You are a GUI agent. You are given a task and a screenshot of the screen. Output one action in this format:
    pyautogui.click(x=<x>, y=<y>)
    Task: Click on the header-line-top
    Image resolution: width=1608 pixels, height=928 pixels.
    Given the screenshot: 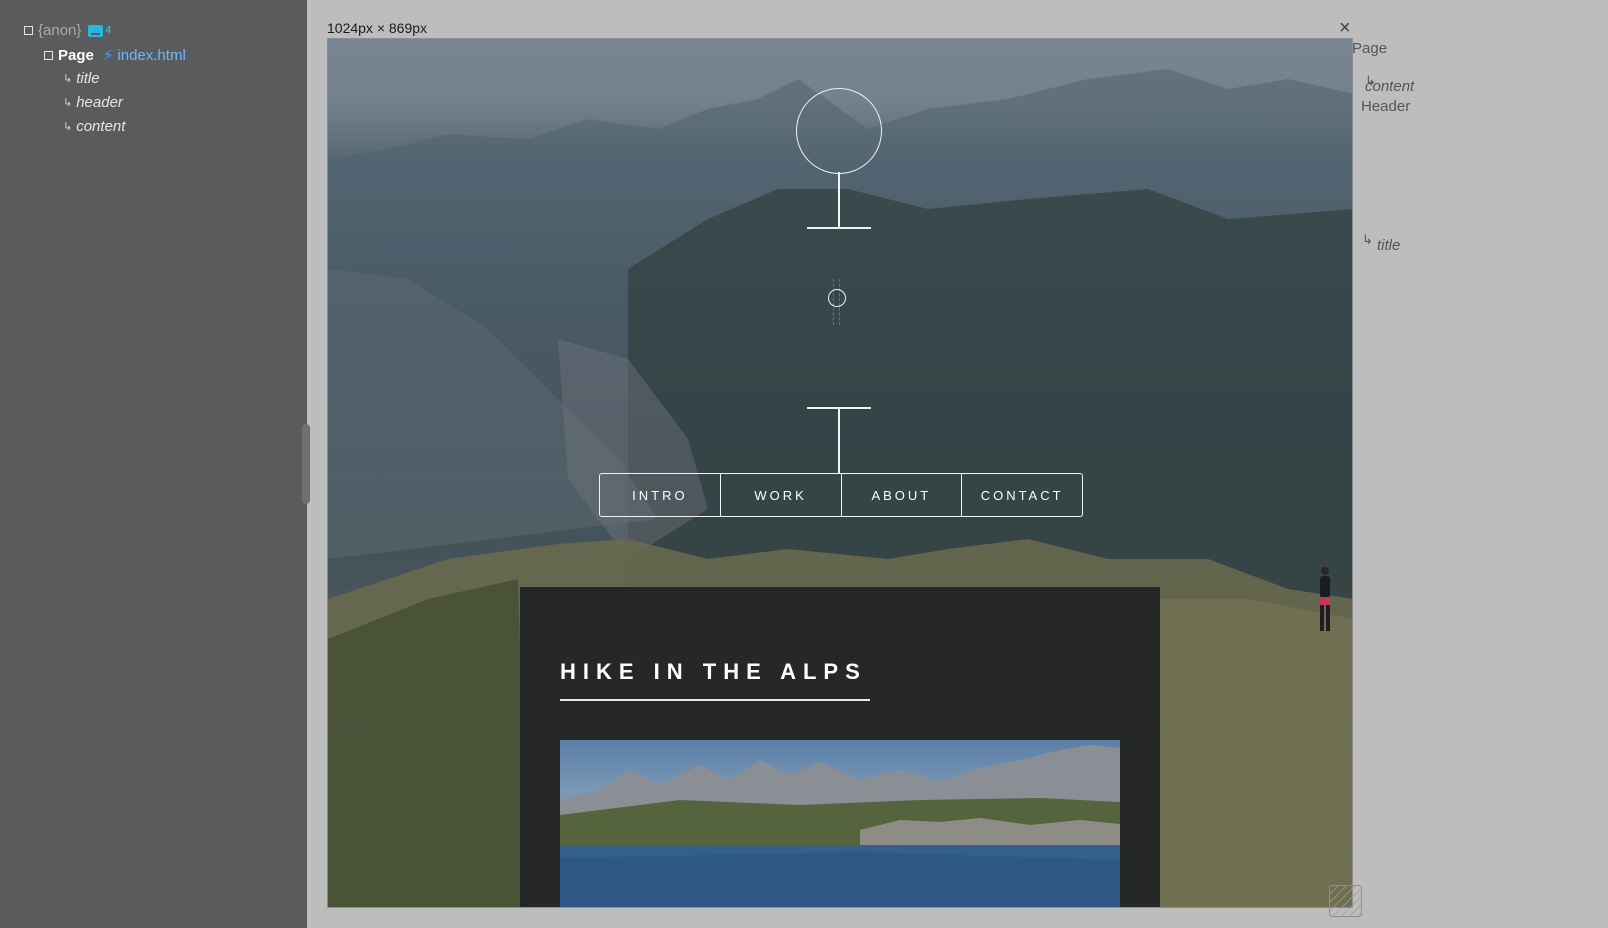 What is the action you would take?
    pyautogui.click(x=839, y=200)
    